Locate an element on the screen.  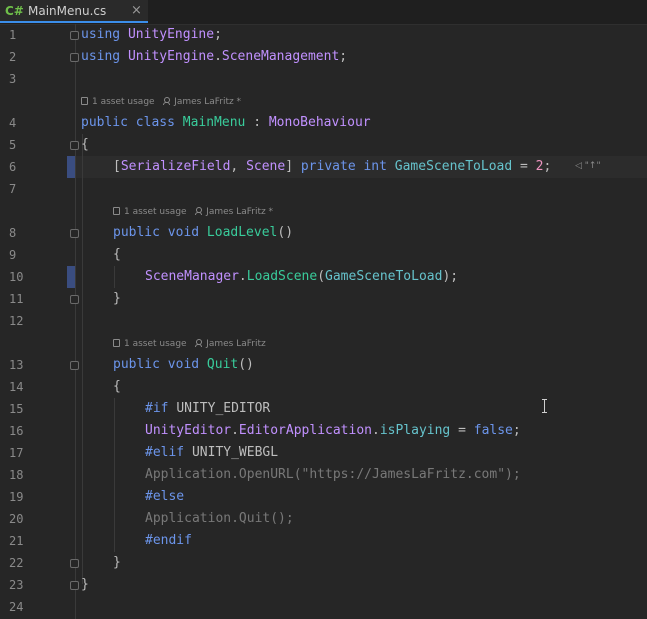
keyword: false is located at coordinates (493, 430).